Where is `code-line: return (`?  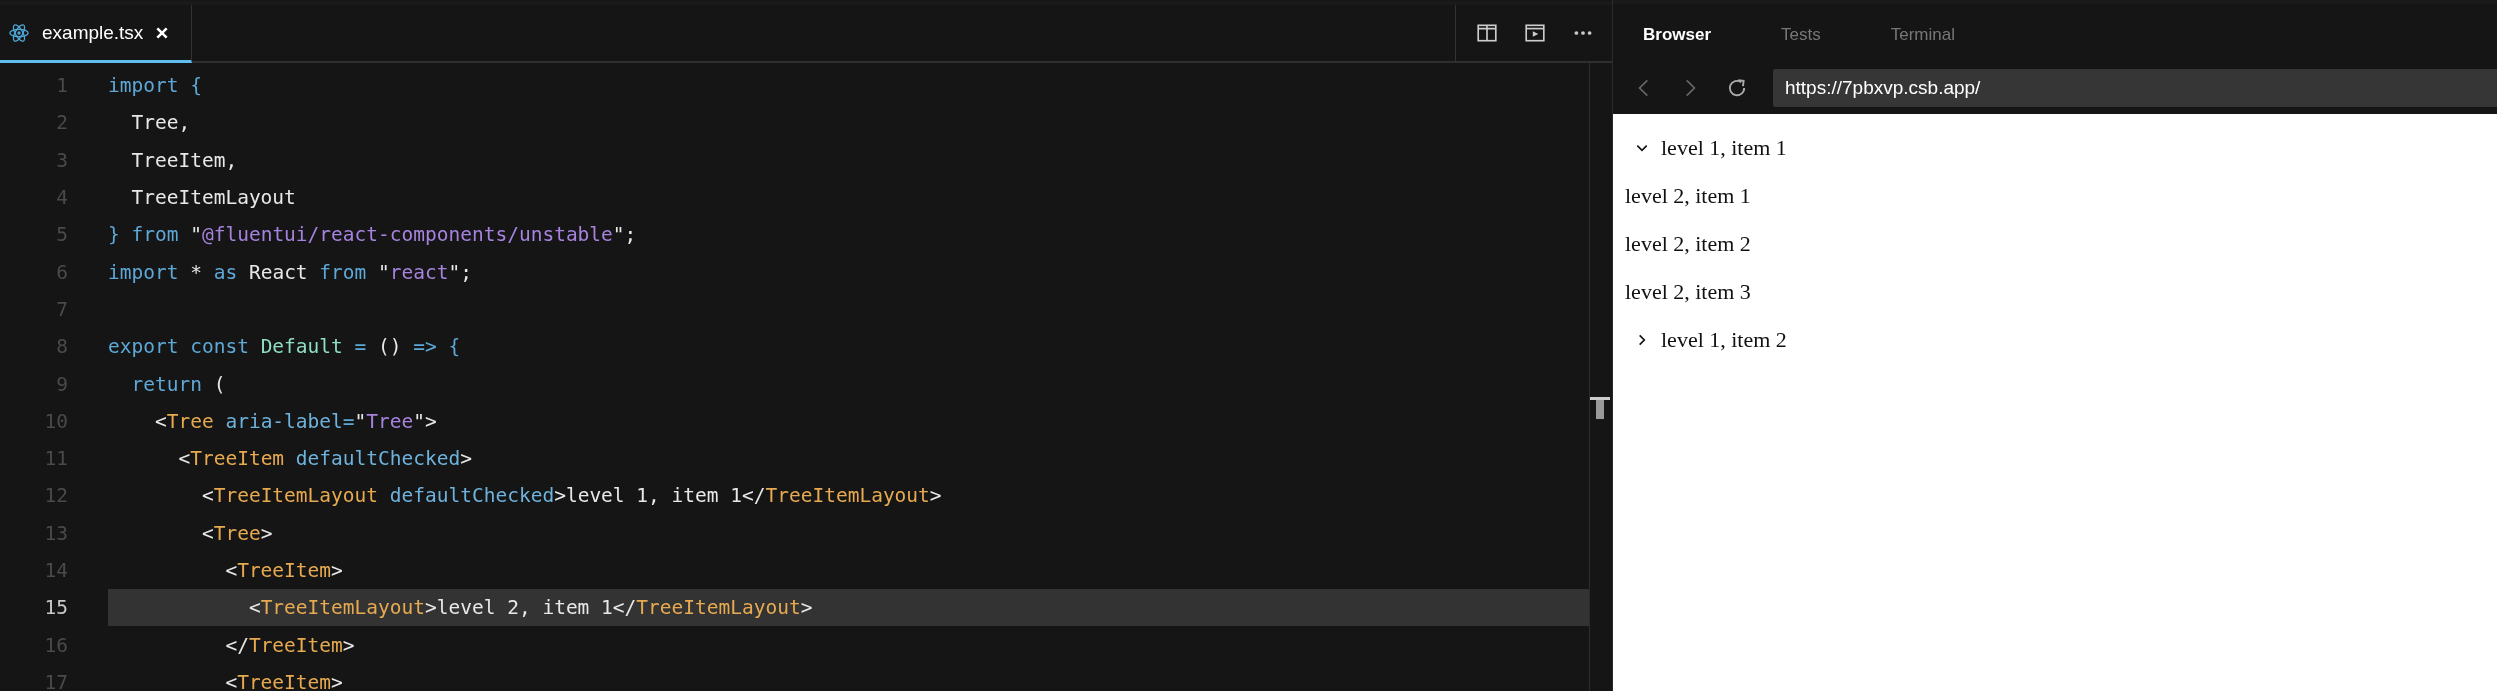 code-line: return ( is located at coordinates (178, 384).